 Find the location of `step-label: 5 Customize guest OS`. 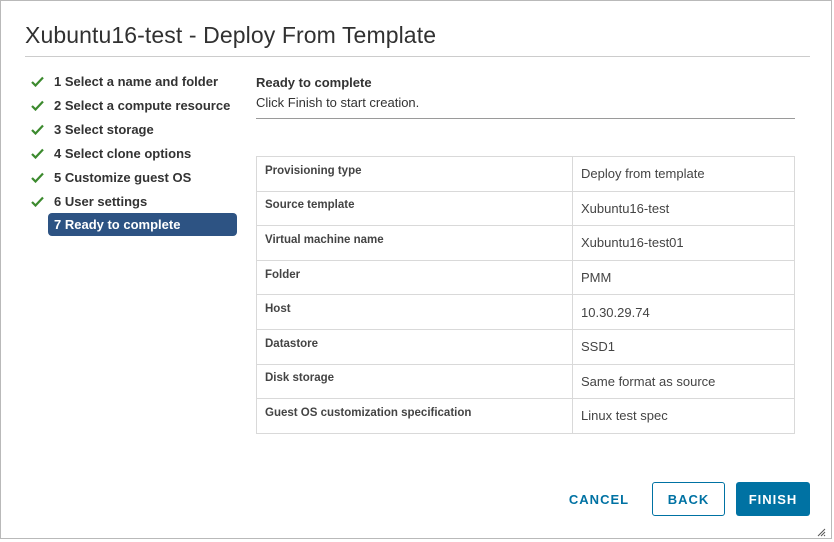

step-label: 5 Customize guest OS is located at coordinates (123, 177).